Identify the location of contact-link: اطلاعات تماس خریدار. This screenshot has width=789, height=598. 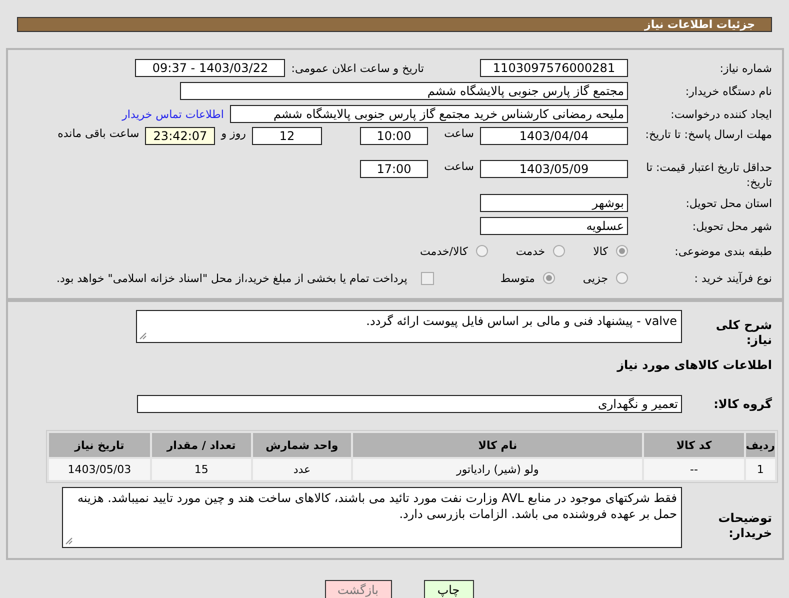
(173, 114).